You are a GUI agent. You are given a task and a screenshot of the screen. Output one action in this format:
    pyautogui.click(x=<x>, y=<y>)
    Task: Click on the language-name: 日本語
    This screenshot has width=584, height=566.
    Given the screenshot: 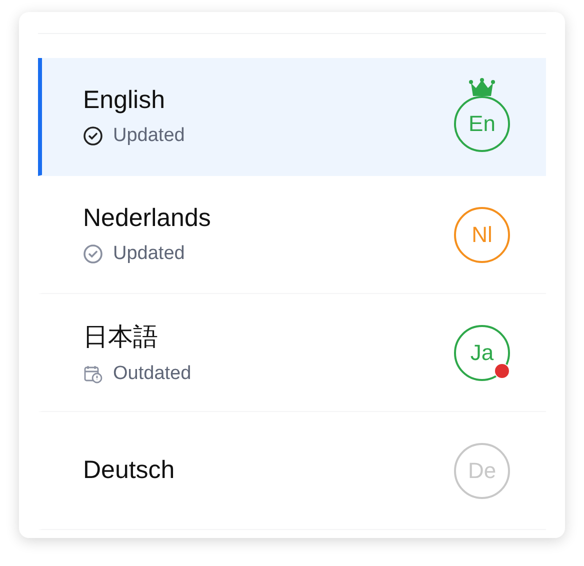 What is the action you would take?
    pyautogui.click(x=121, y=337)
    